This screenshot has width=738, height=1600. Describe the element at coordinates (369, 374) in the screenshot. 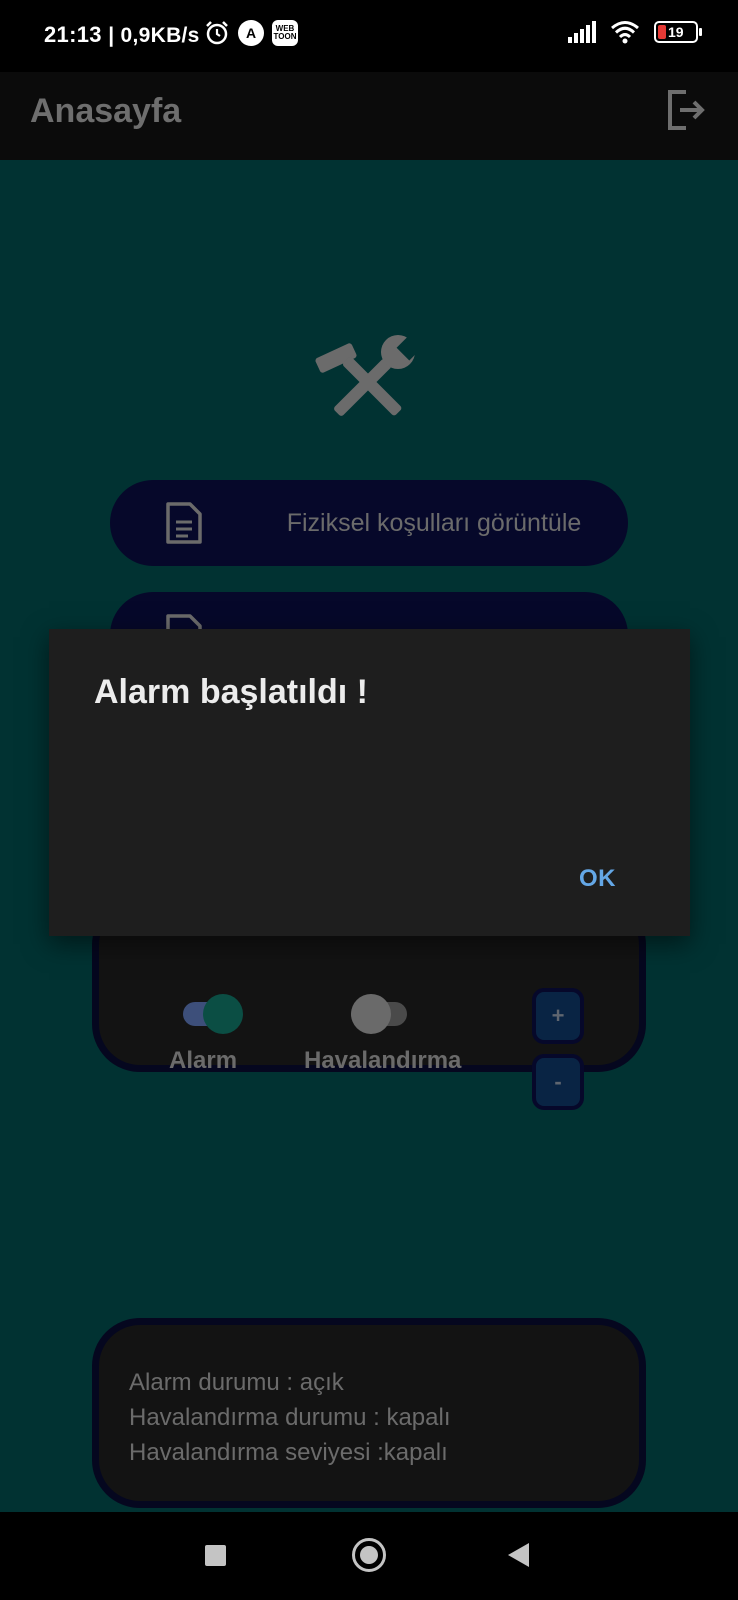

I see `tools-icon` at that location.